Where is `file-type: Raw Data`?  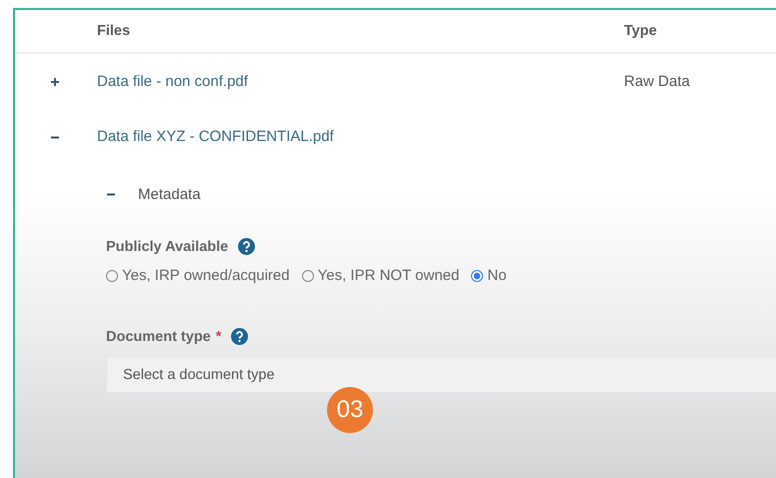
file-type: Raw Data is located at coordinates (657, 81).